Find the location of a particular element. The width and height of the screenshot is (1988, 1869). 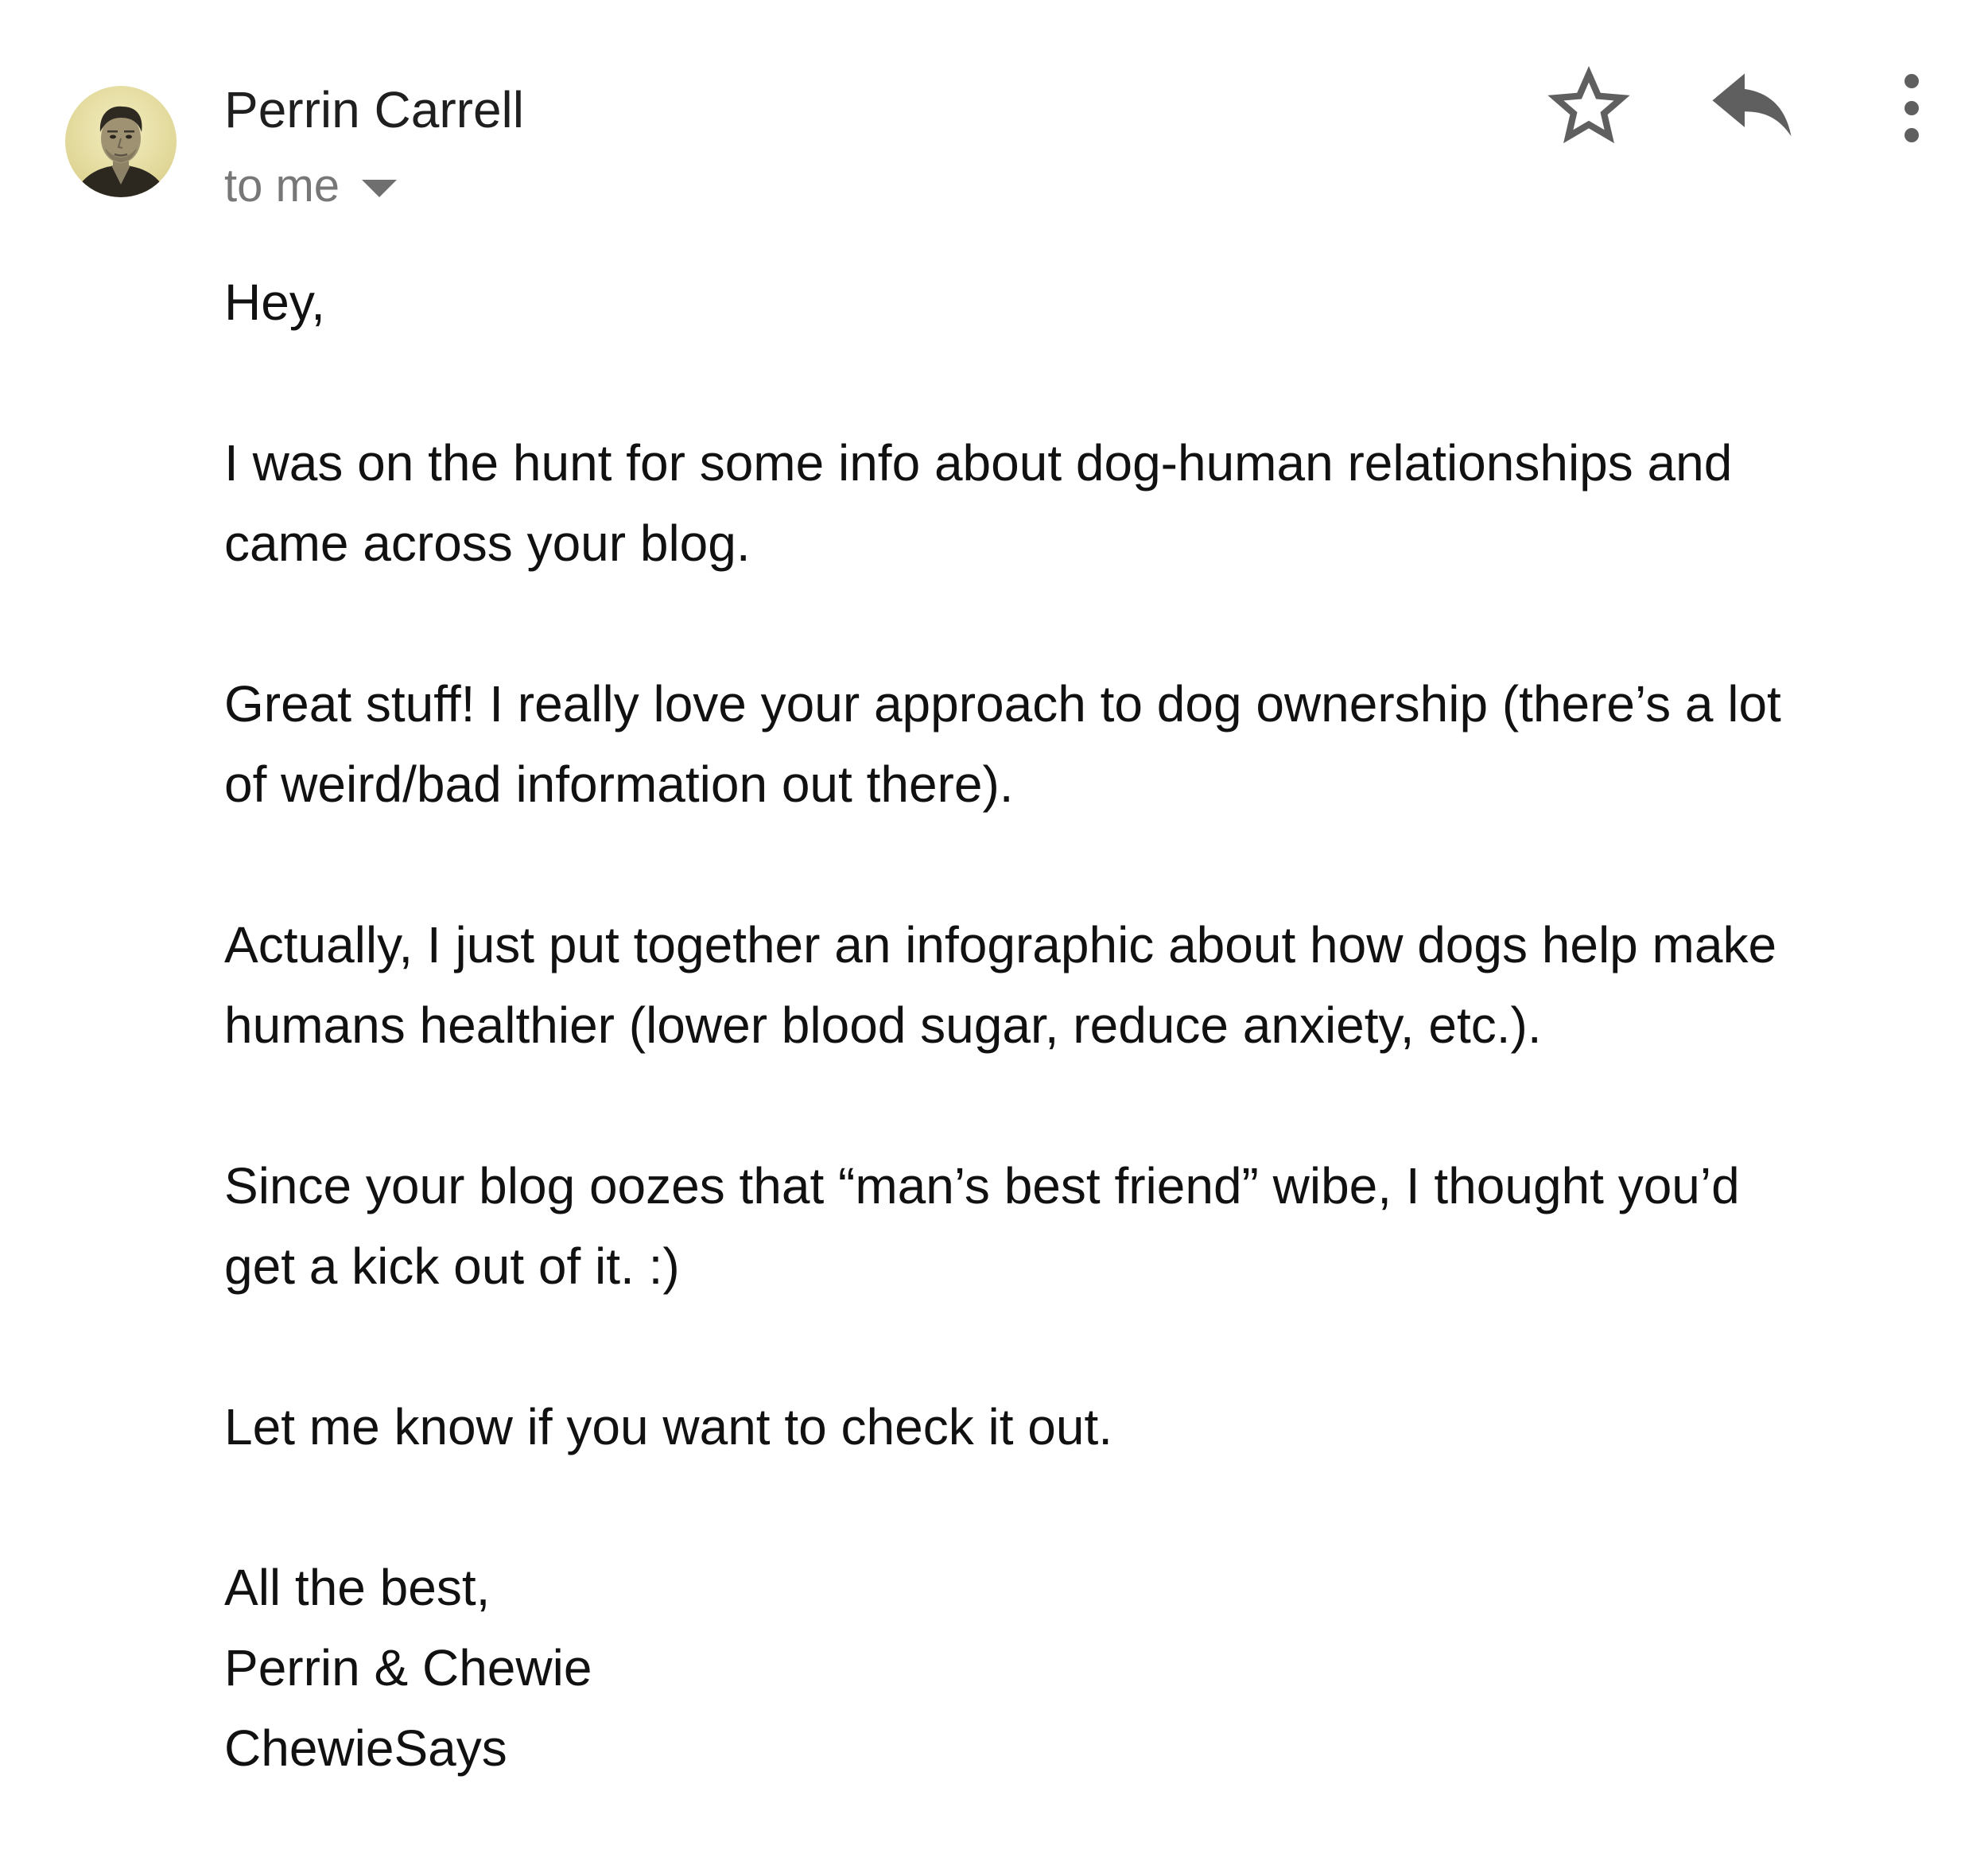

star-button is located at coordinates (1588, 106).